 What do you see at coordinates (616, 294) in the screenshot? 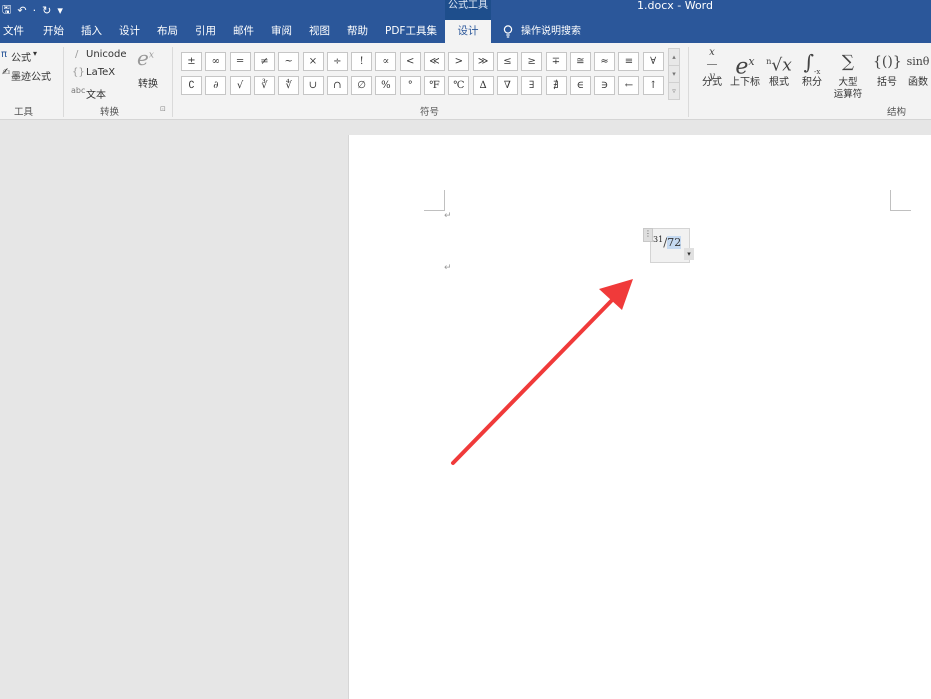
I see `arrow-head` at bounding box center [616, 294].